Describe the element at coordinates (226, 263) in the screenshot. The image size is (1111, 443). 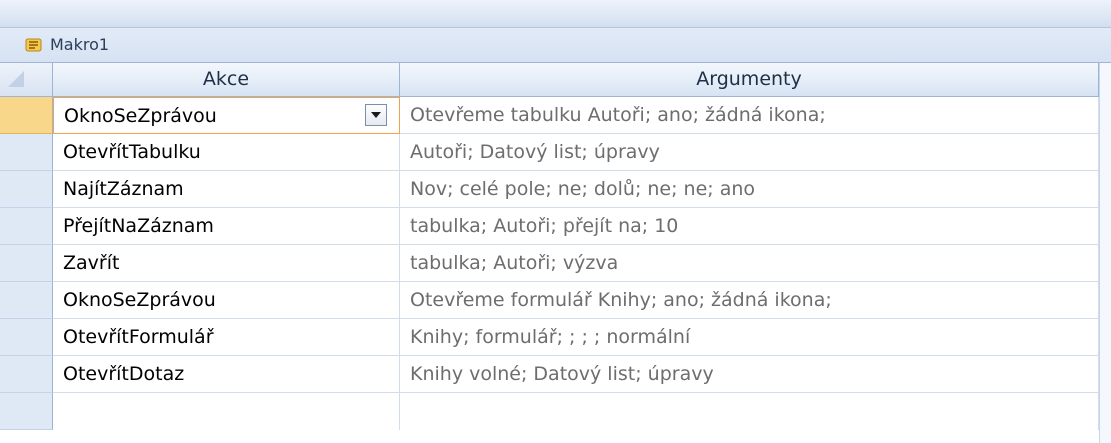
I see `action-cell: Zavřít` at that location.